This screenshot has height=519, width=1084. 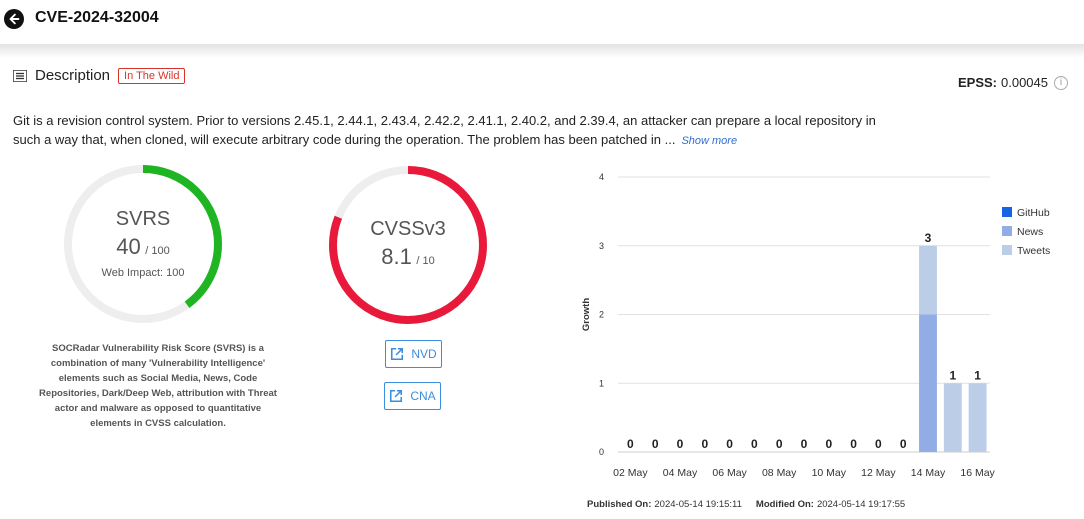 I want to click on x-tick-label: 10 May, so click(x=829, y=473).